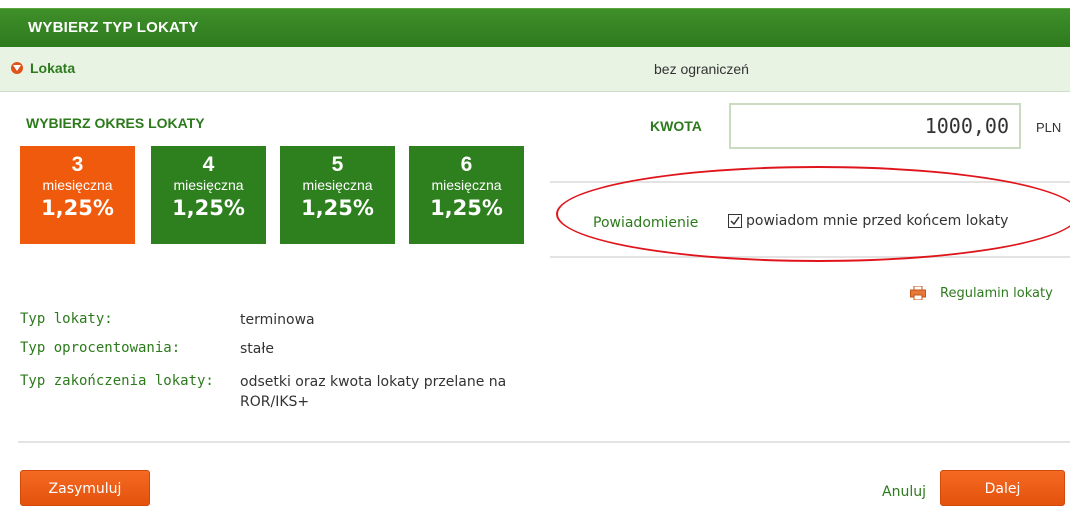 The height and width of the screenshot is (507, 1070). I want to click on period-title: WYBIERZ OKRES LOKATY, so click(115, 123).